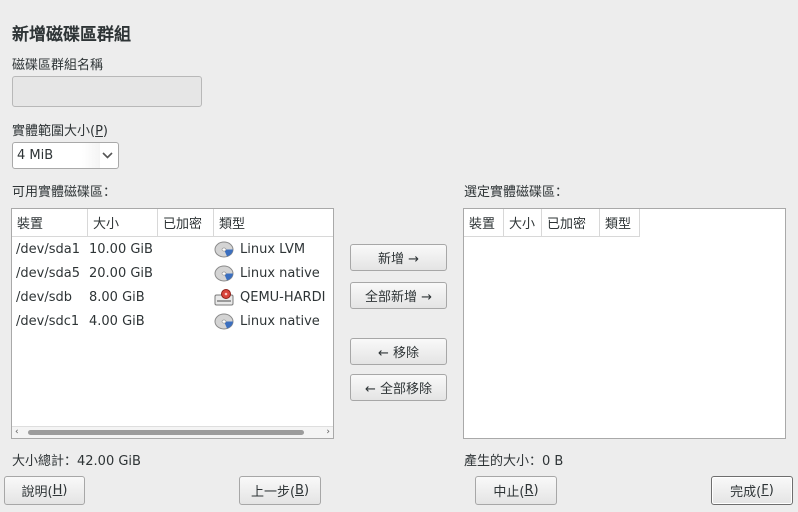 The width and height of the screenshot is (798, 512). I want to click on add-button: 新增 →, so click(398, 257).